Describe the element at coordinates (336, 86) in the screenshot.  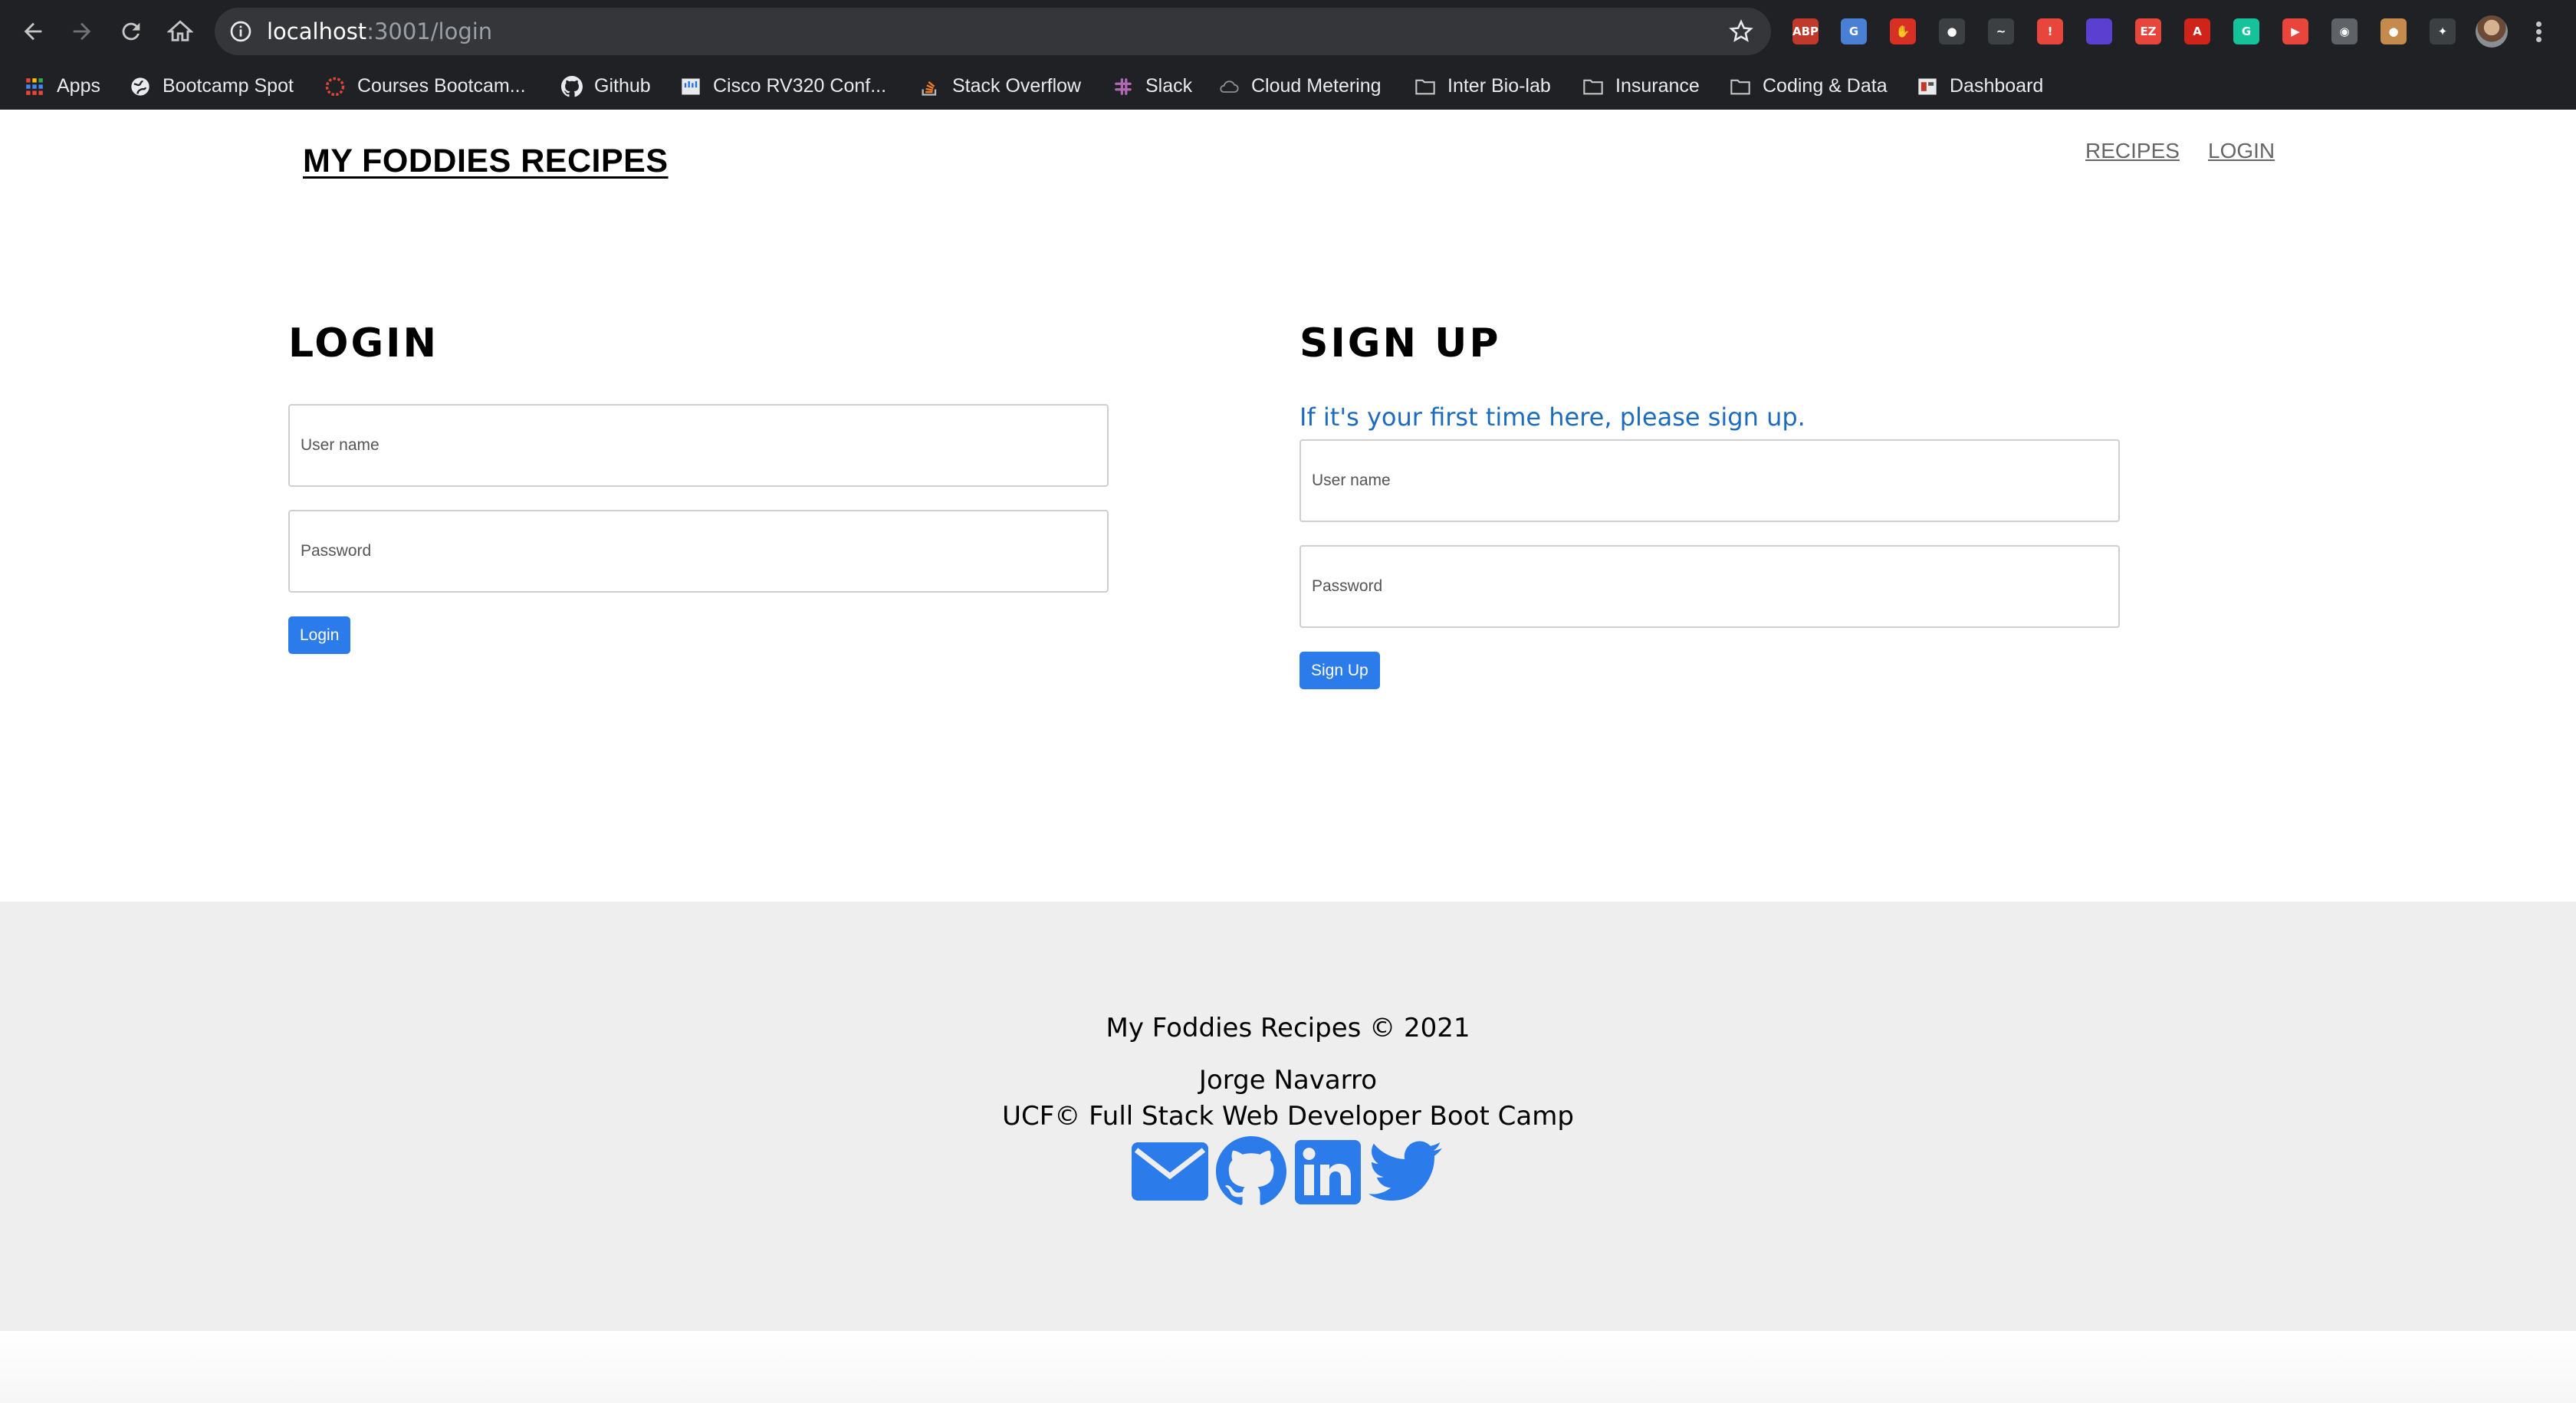
I see `courses-icon` at that location.